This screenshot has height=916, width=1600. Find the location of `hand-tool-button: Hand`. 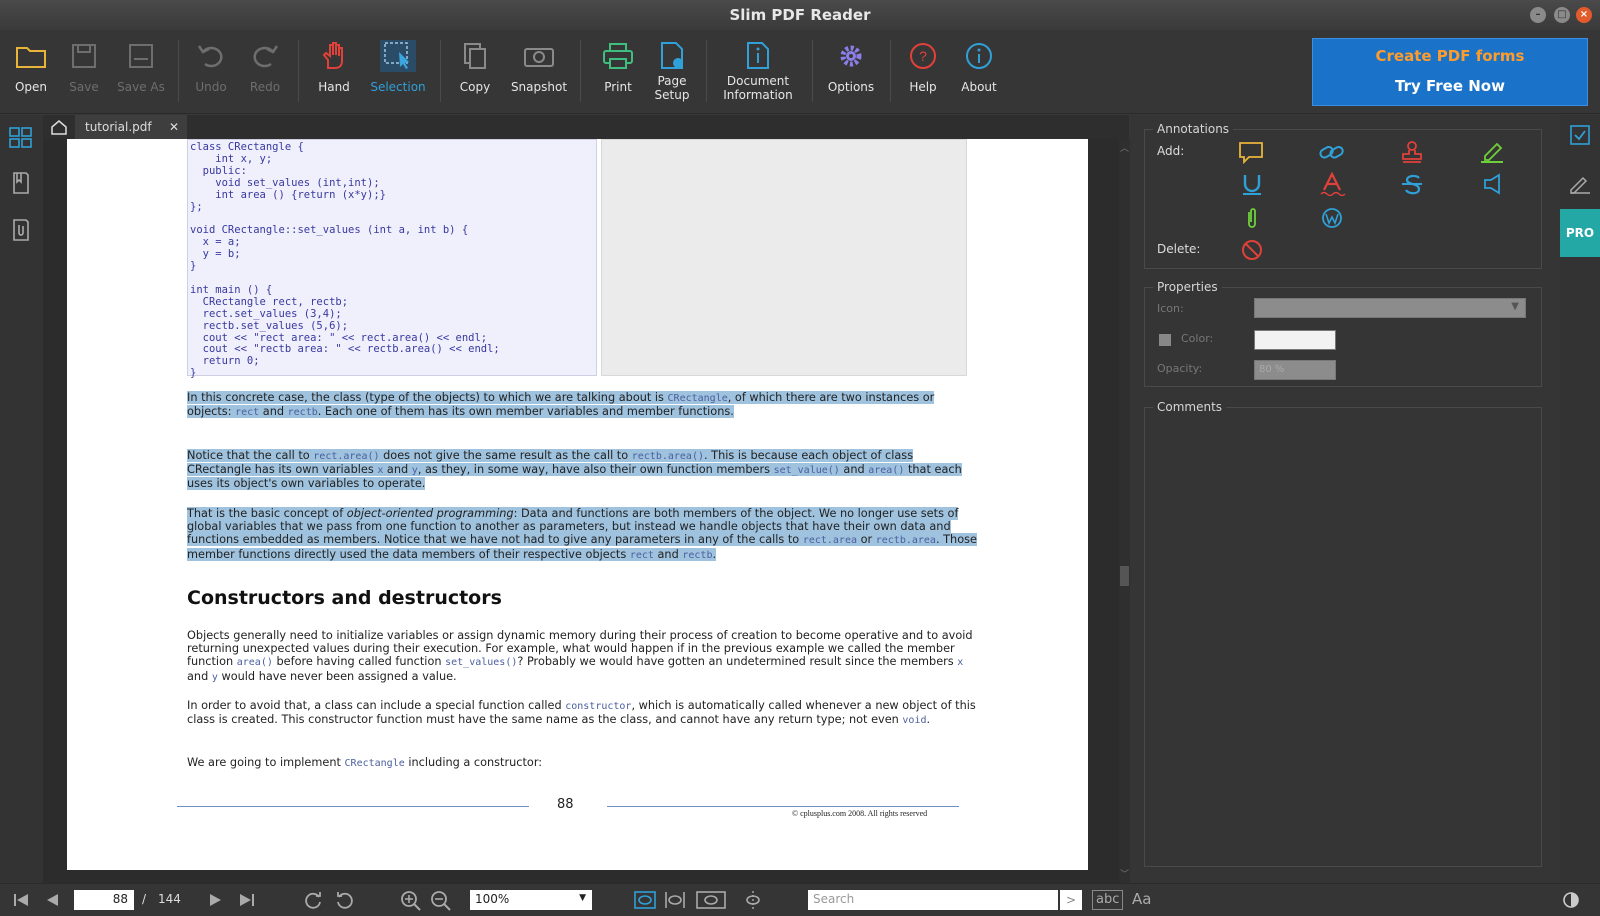

hand-tool-button: Hand is located at coordinates (334, 72).